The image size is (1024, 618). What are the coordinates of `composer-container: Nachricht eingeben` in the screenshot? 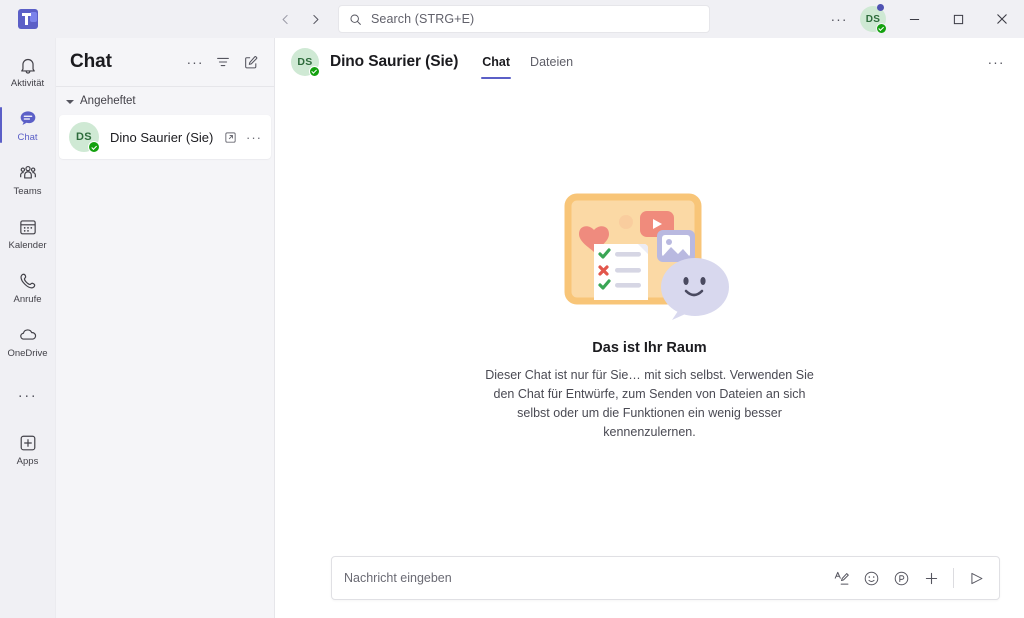 It's located at (665, 578).